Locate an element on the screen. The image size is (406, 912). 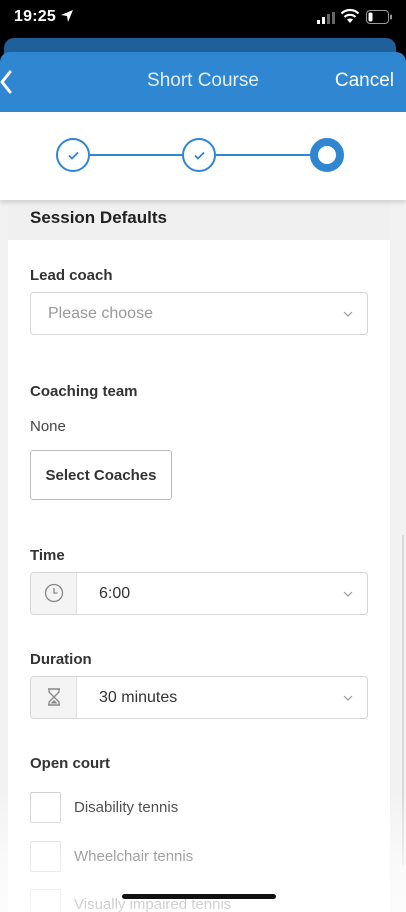
step-3-current is located at coordinates (327, 155).